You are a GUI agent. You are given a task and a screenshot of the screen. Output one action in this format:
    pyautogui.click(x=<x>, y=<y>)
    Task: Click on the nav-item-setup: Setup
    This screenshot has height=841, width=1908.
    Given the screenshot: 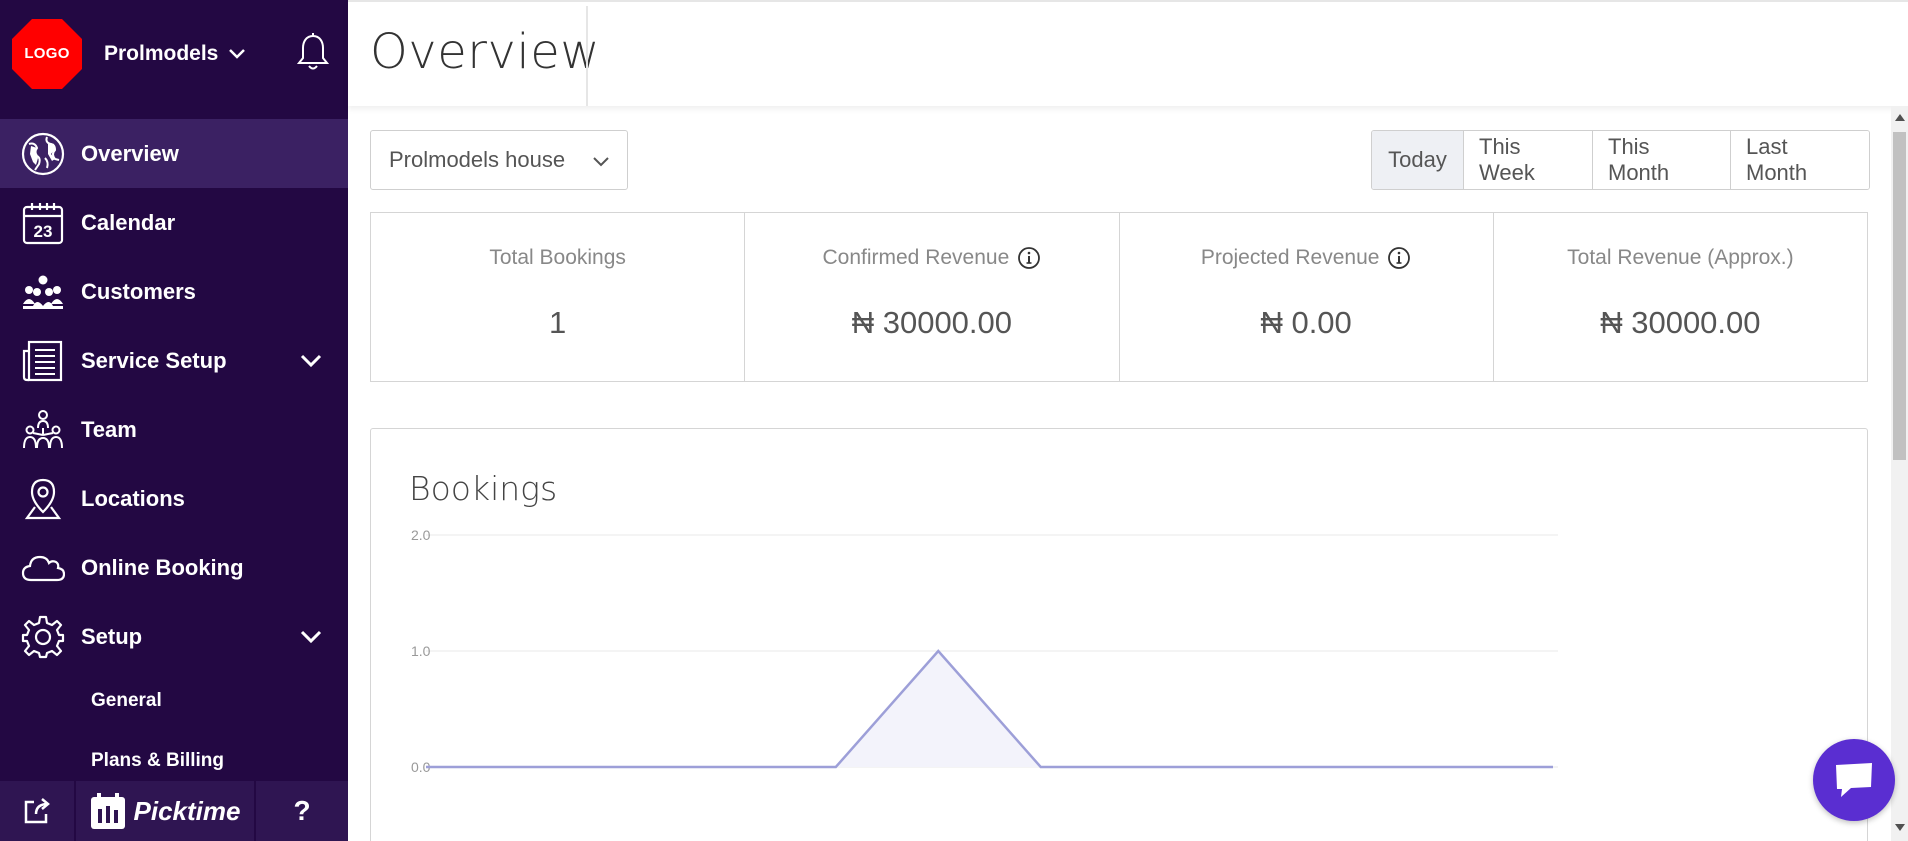 What is the action you would take?
    pyautogui.click(x=174, y=636)
    